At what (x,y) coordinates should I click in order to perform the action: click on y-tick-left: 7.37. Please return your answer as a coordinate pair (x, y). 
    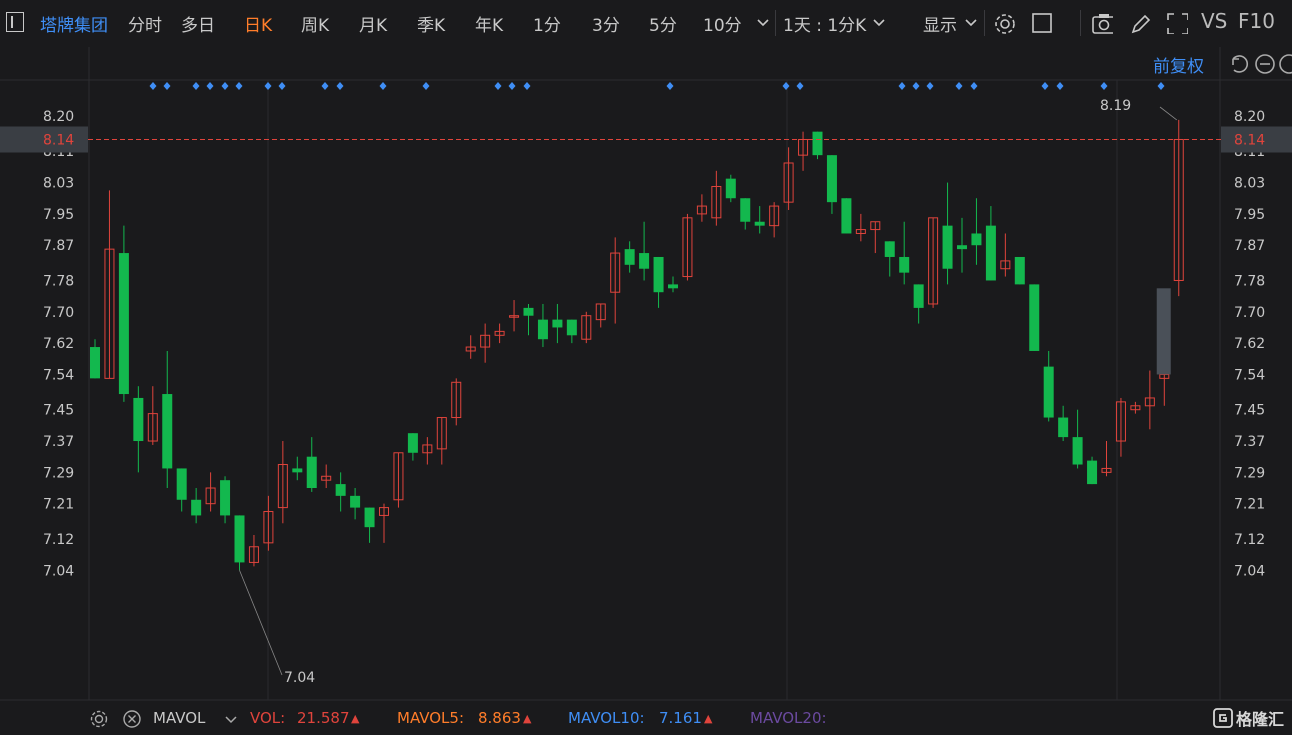
    Looking at the image, I should click on (58, 442).